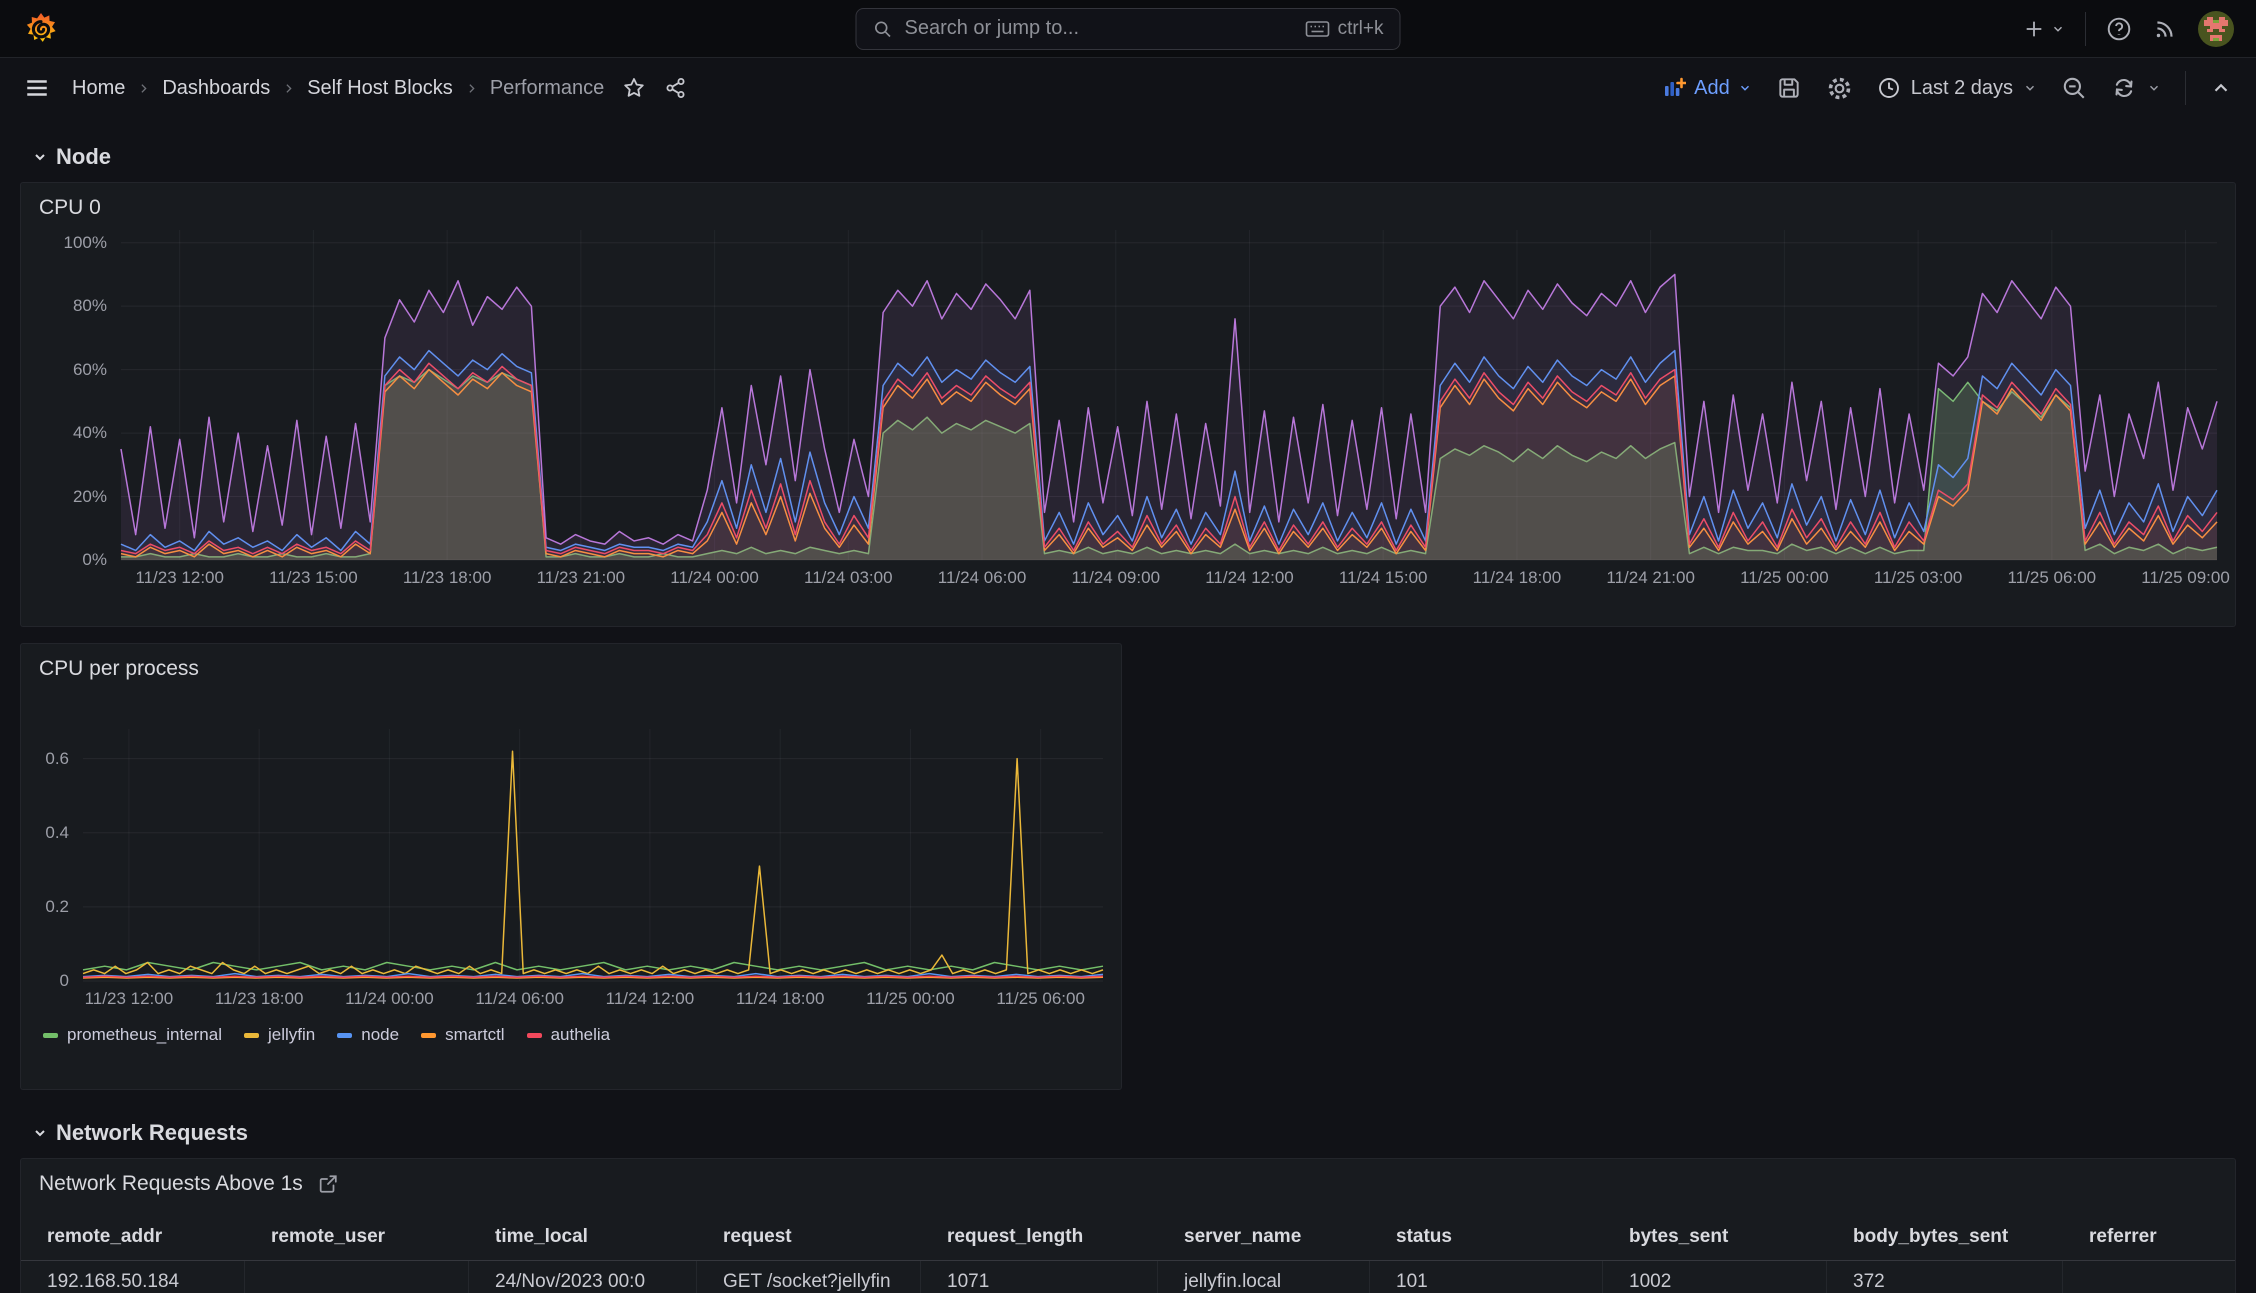  Describe the element at coordinates (98, 88) in the screenshot. I see `breadcrumb-item: Home` at that location.